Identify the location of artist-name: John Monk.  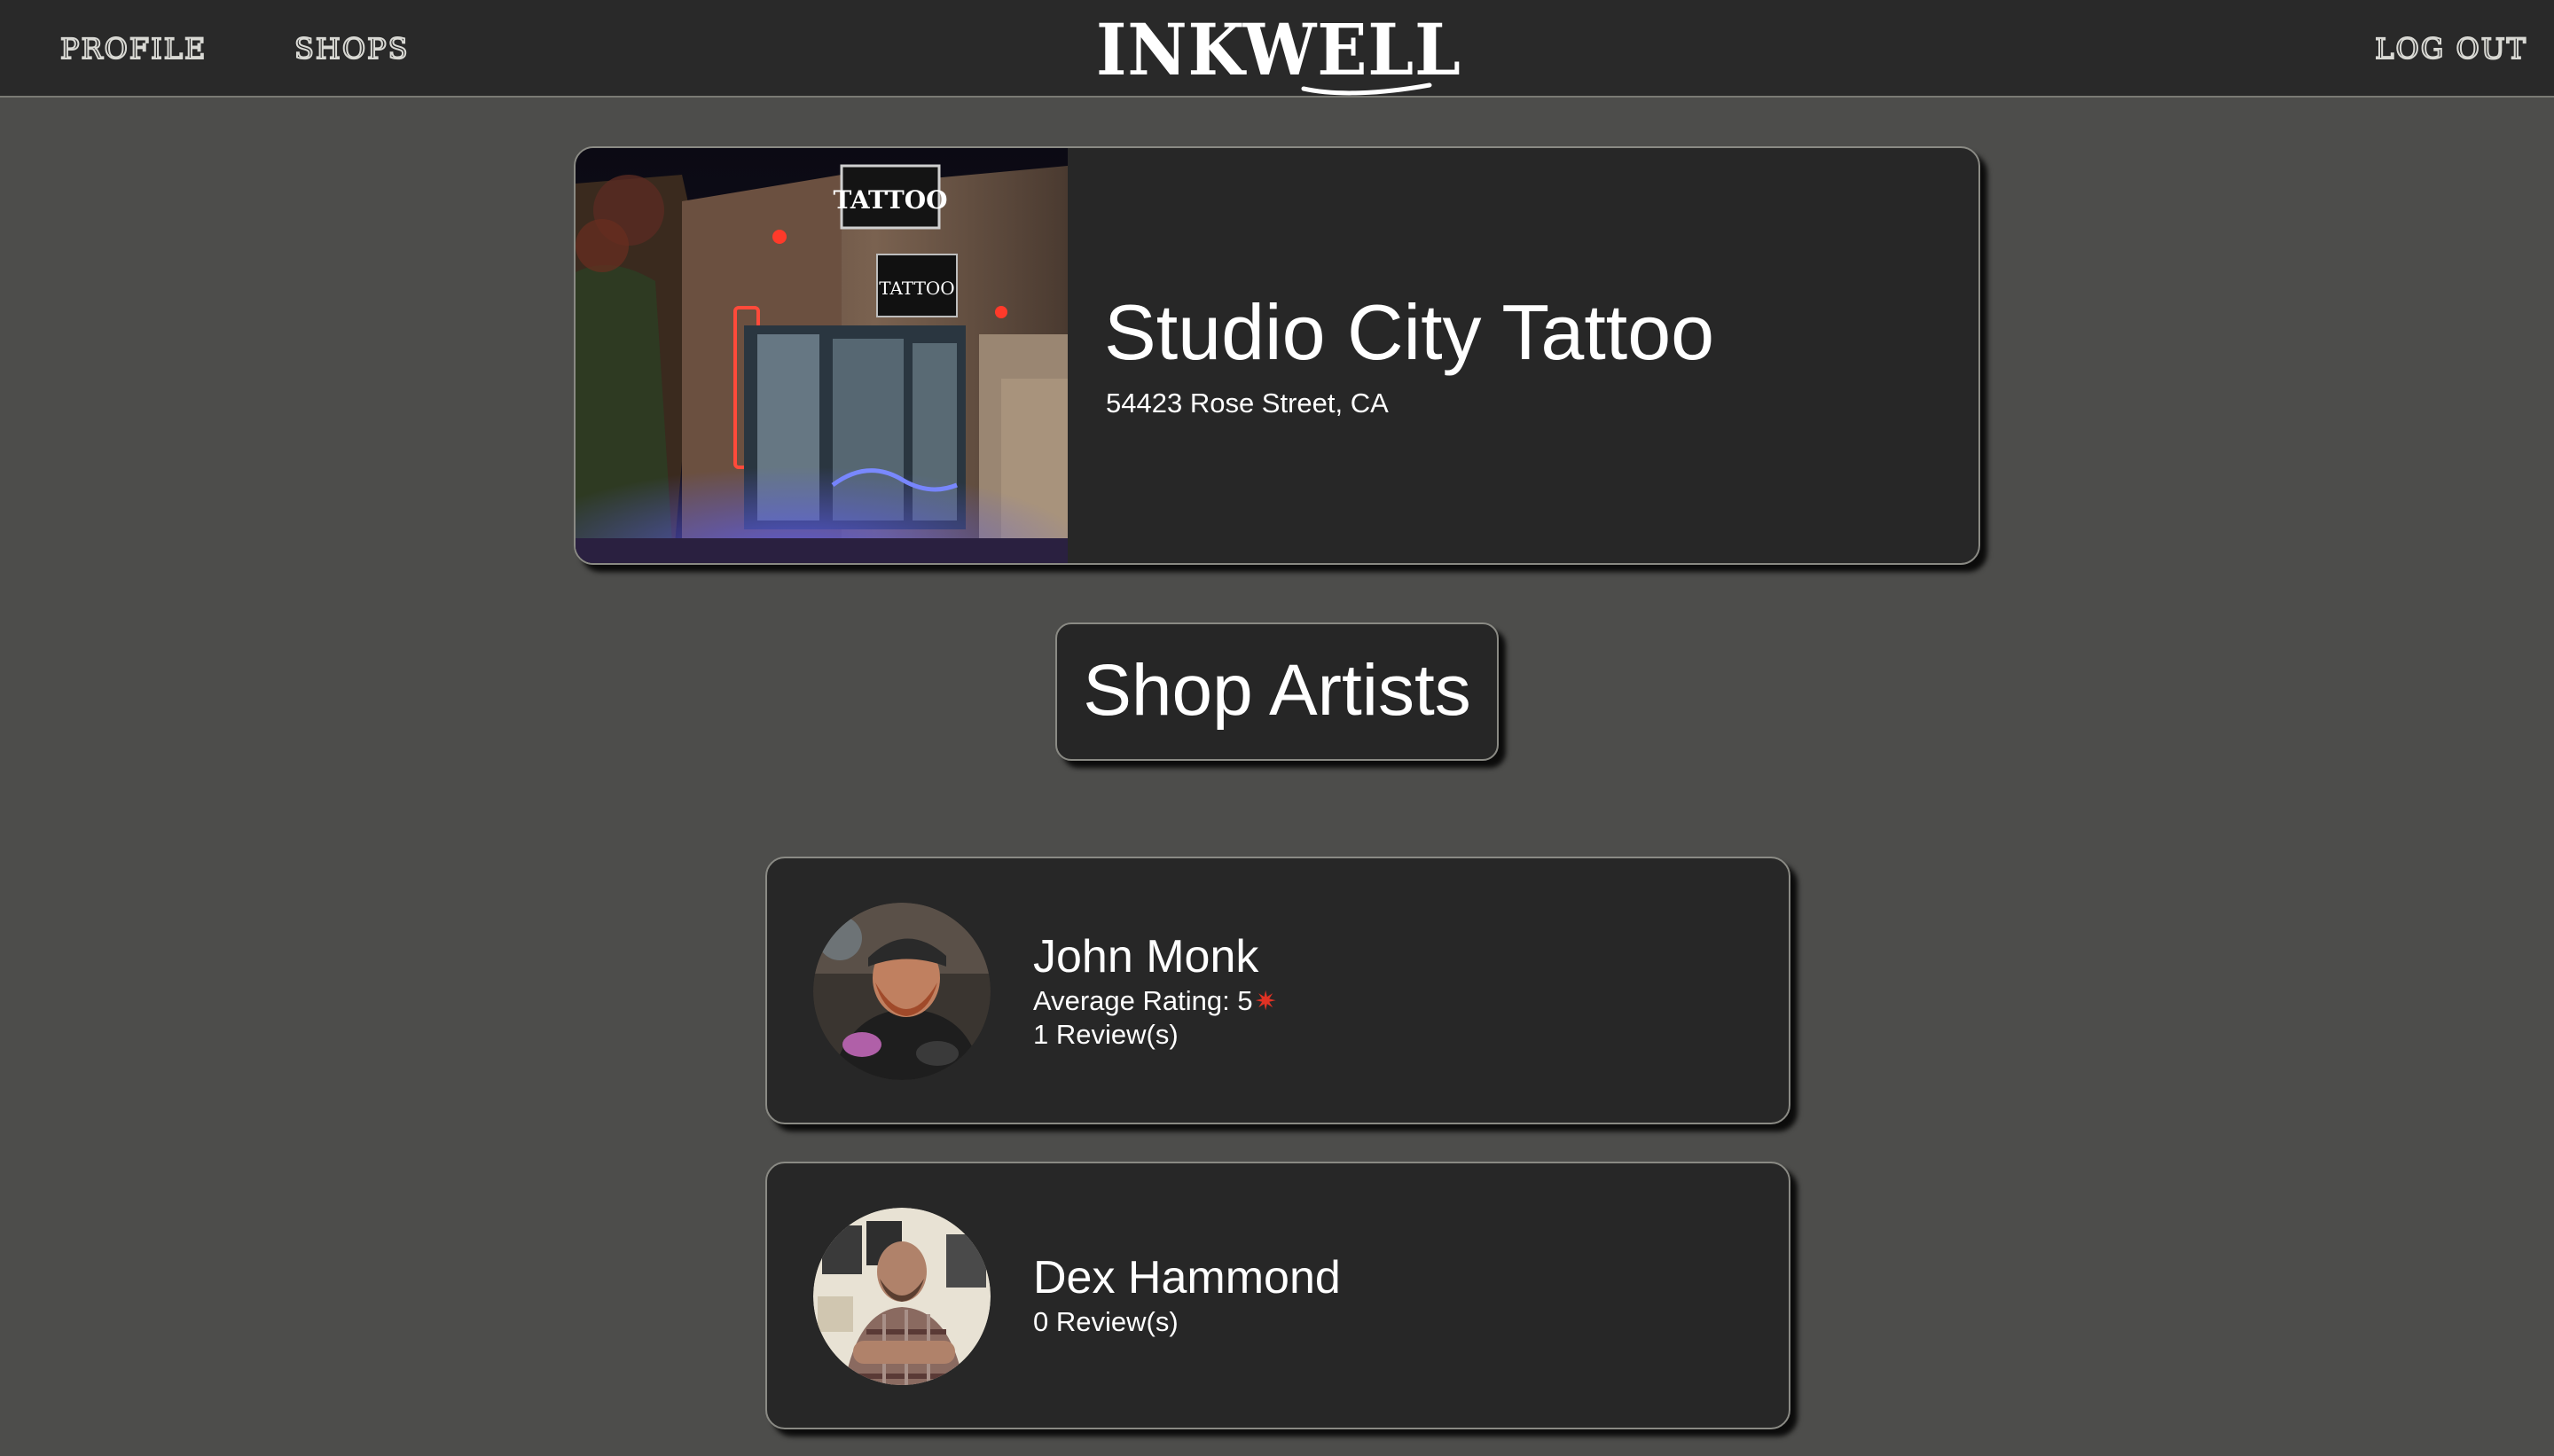
(1146, 956).